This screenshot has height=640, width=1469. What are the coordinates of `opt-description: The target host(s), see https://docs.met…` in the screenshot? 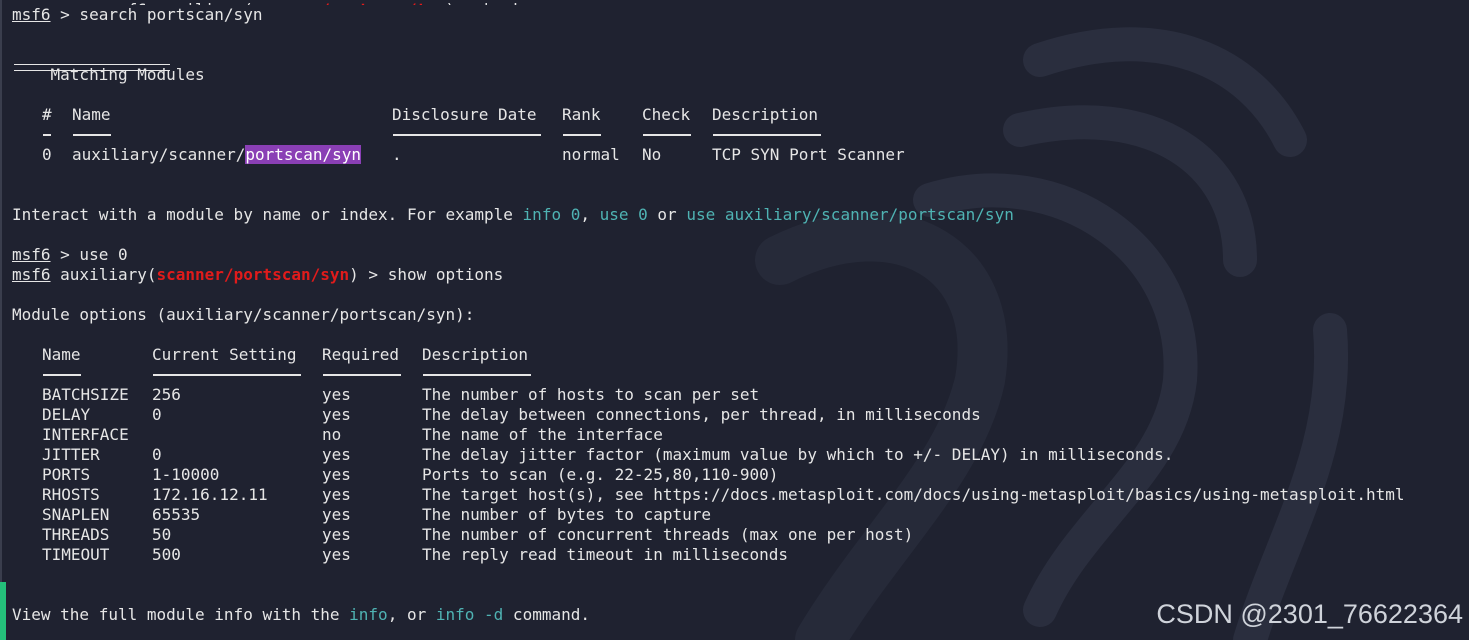 It's located at (913, 494).